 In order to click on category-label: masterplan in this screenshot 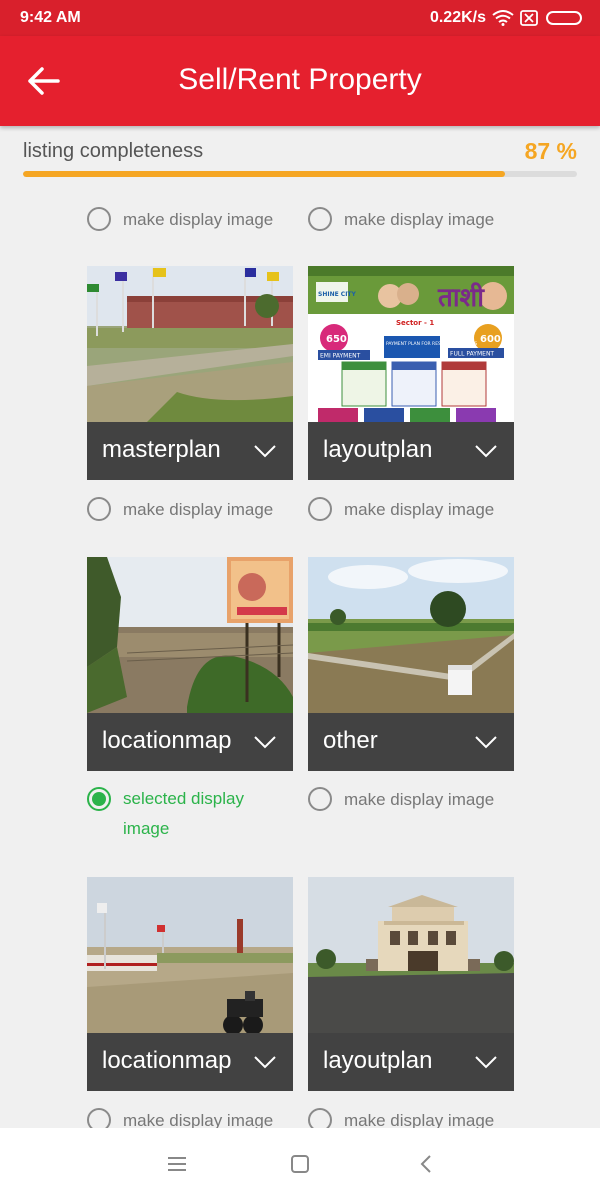, I will do `click(161, 449)`.